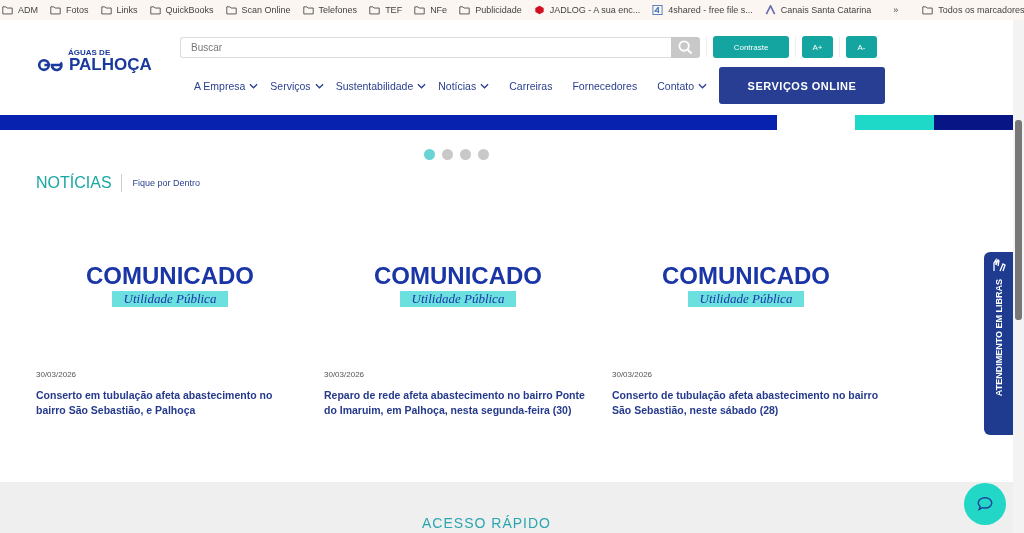 The image size is (1024, 533). What do you see at coordinates (896, 10) in the screenshot?
I see `more-bookmarks-button: »` at bounding box center [896, 10].